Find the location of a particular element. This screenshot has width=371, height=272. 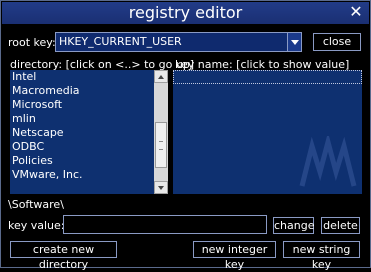

chevron-down-icon is located at coordinates (294, 42).